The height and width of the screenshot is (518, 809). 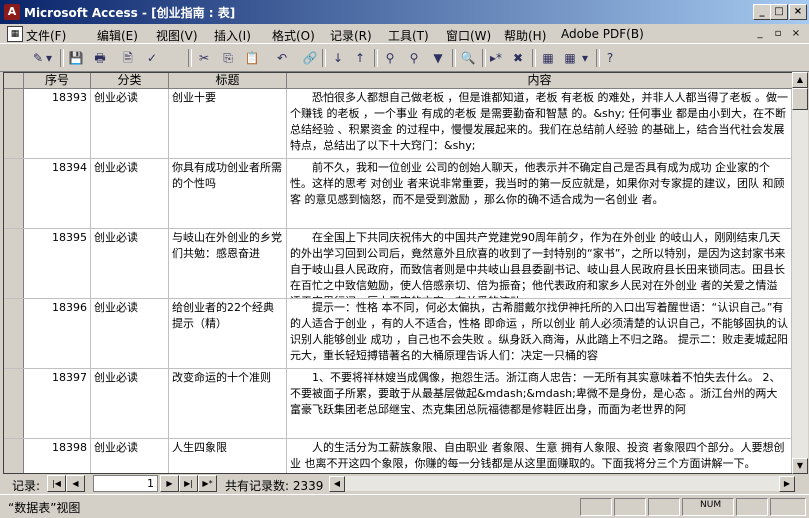 What do you see at coordinates (46, 35) in the screenshot?
I see `menu-file: 文件(F)` at bounding box center [46, 35].